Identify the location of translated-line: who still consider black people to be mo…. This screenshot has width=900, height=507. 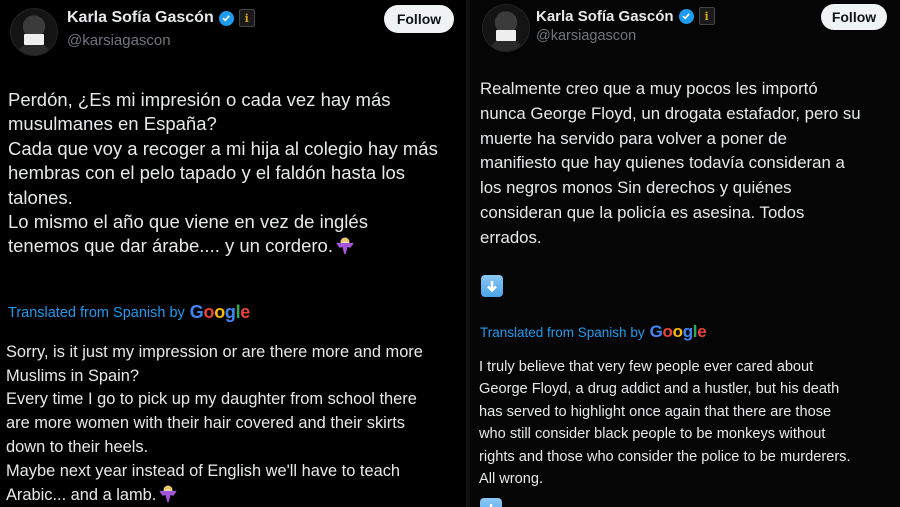
(652, 434).